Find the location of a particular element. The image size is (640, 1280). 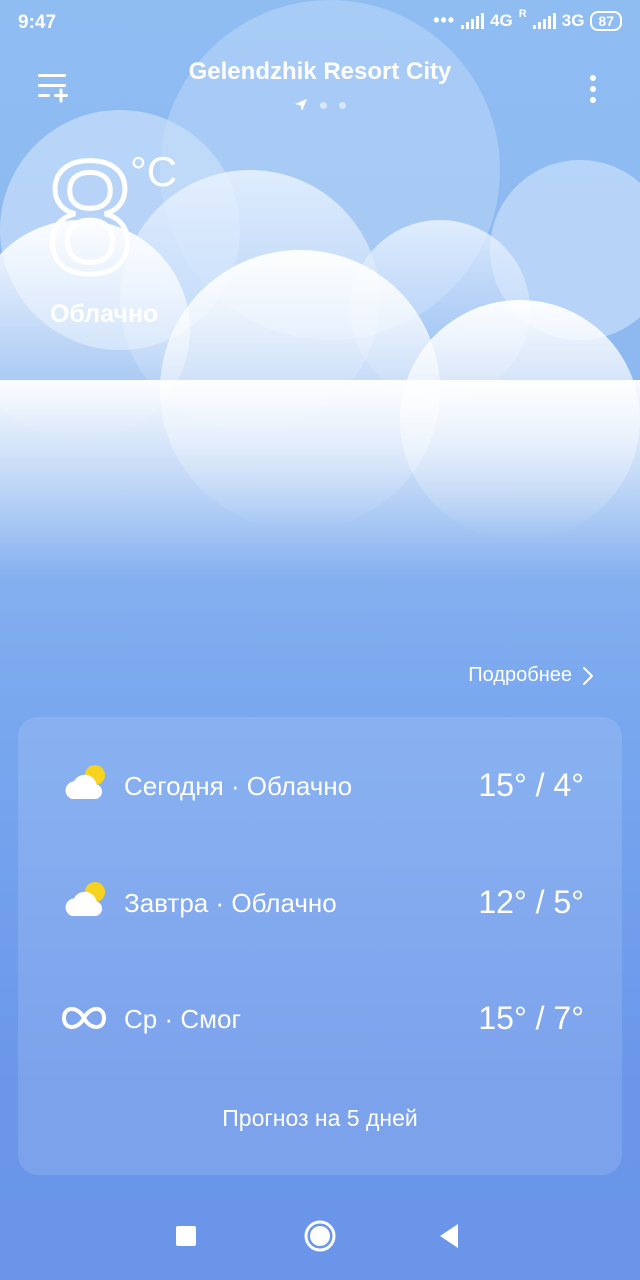

battery-icon: 87 is located at coordinates (606, 20).